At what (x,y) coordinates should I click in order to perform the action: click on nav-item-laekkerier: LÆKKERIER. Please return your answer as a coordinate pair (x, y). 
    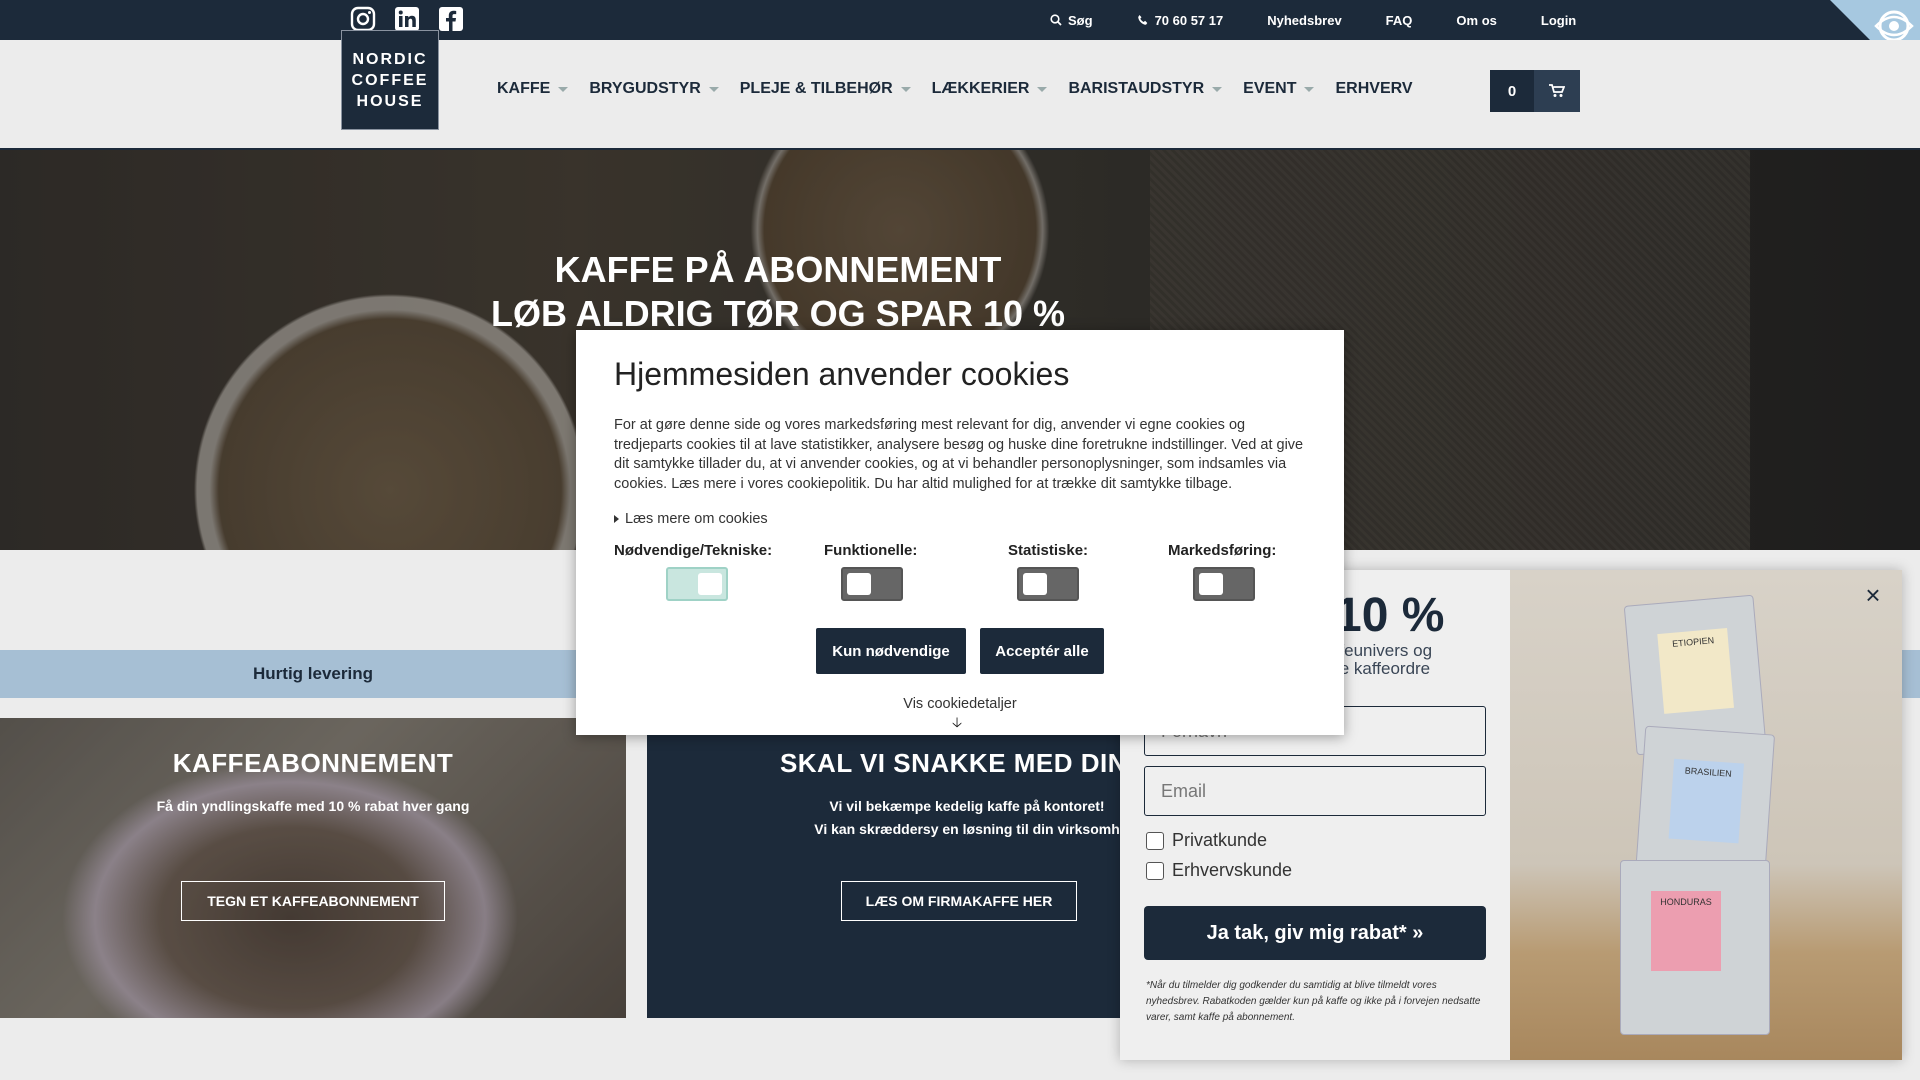
    Looking at the image, I should click on (990, 89).